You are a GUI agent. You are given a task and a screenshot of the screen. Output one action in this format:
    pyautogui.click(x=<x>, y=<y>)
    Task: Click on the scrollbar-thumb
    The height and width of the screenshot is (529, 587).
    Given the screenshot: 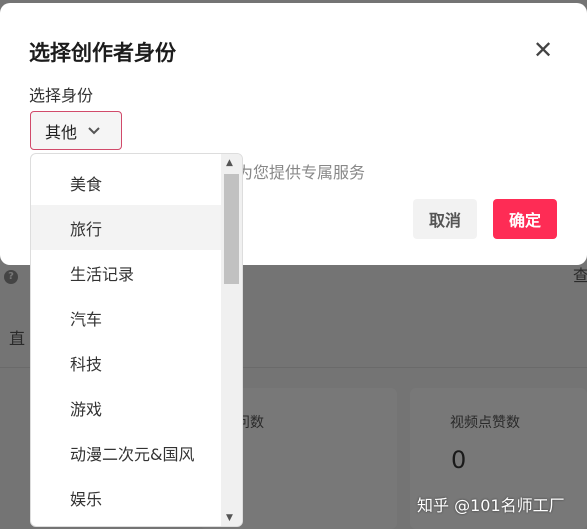 What is the action you would take?
    pyautogui.click(x=231, y=229)
    